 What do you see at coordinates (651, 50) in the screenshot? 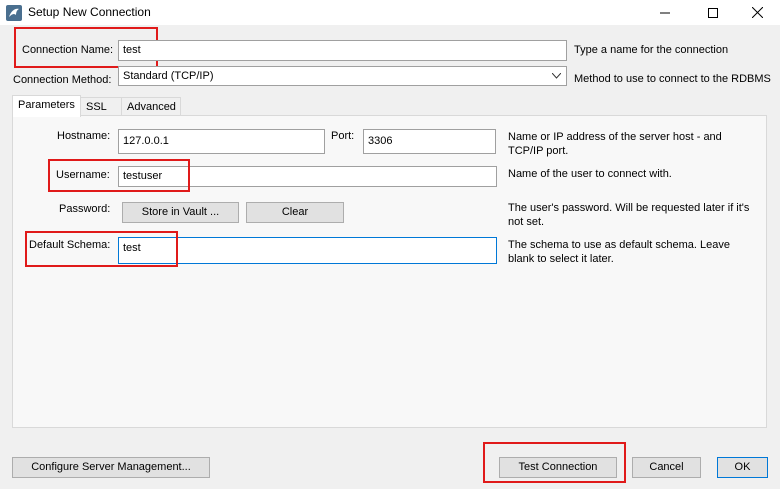
I see `connection-name-hint: Type a name for the connection` at bounding box center [651, 50].